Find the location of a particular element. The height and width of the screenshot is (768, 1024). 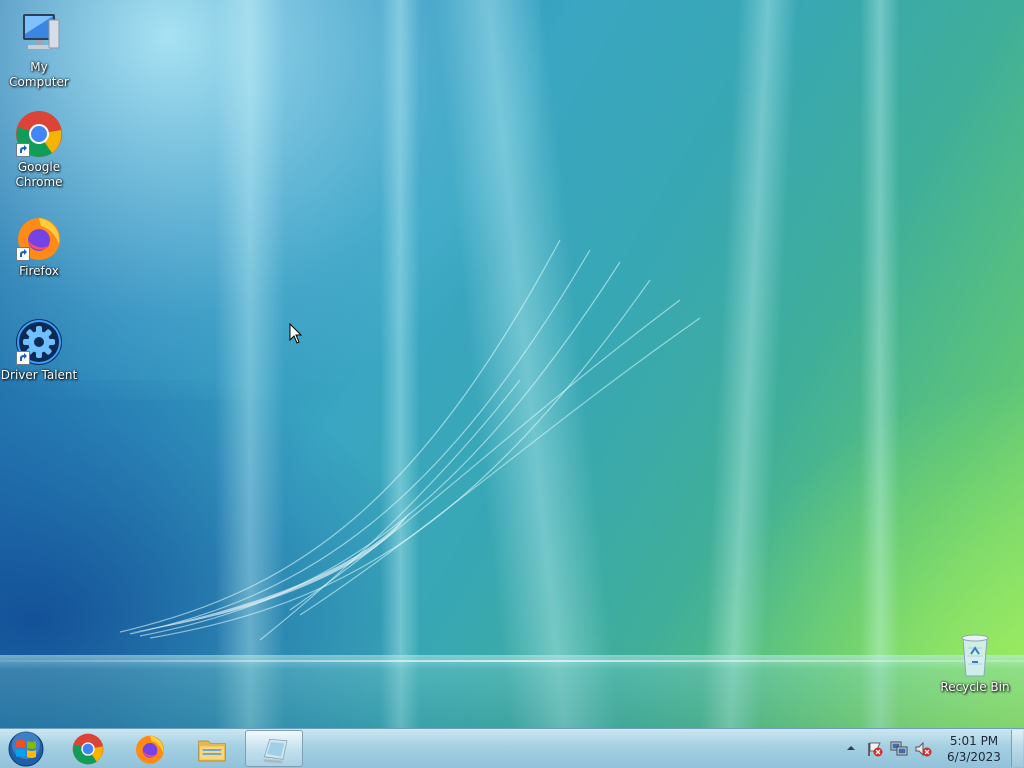

taskbar-button-window is located at coordinates (274, 748).